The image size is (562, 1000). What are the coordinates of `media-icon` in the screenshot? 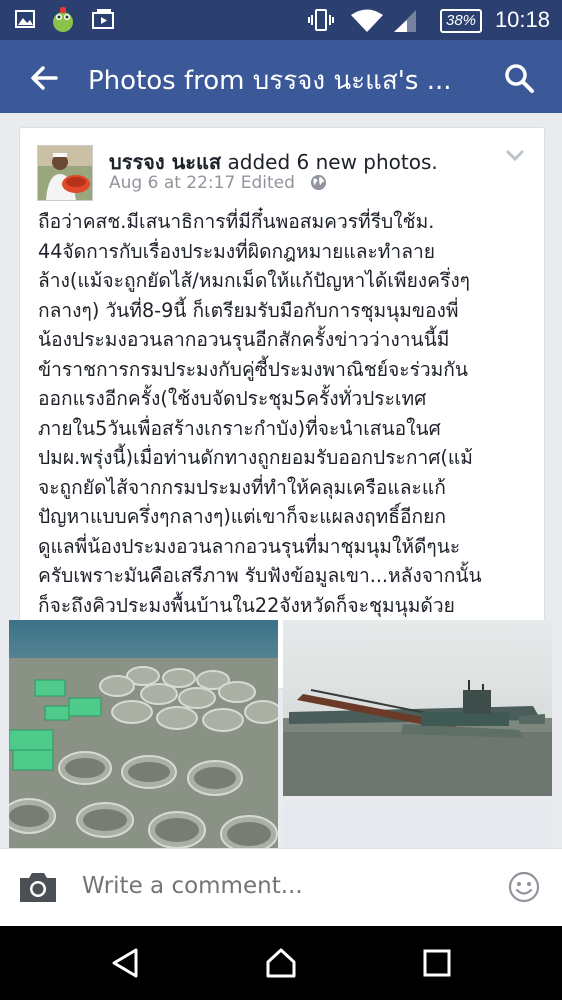 It's located at (103, 19).